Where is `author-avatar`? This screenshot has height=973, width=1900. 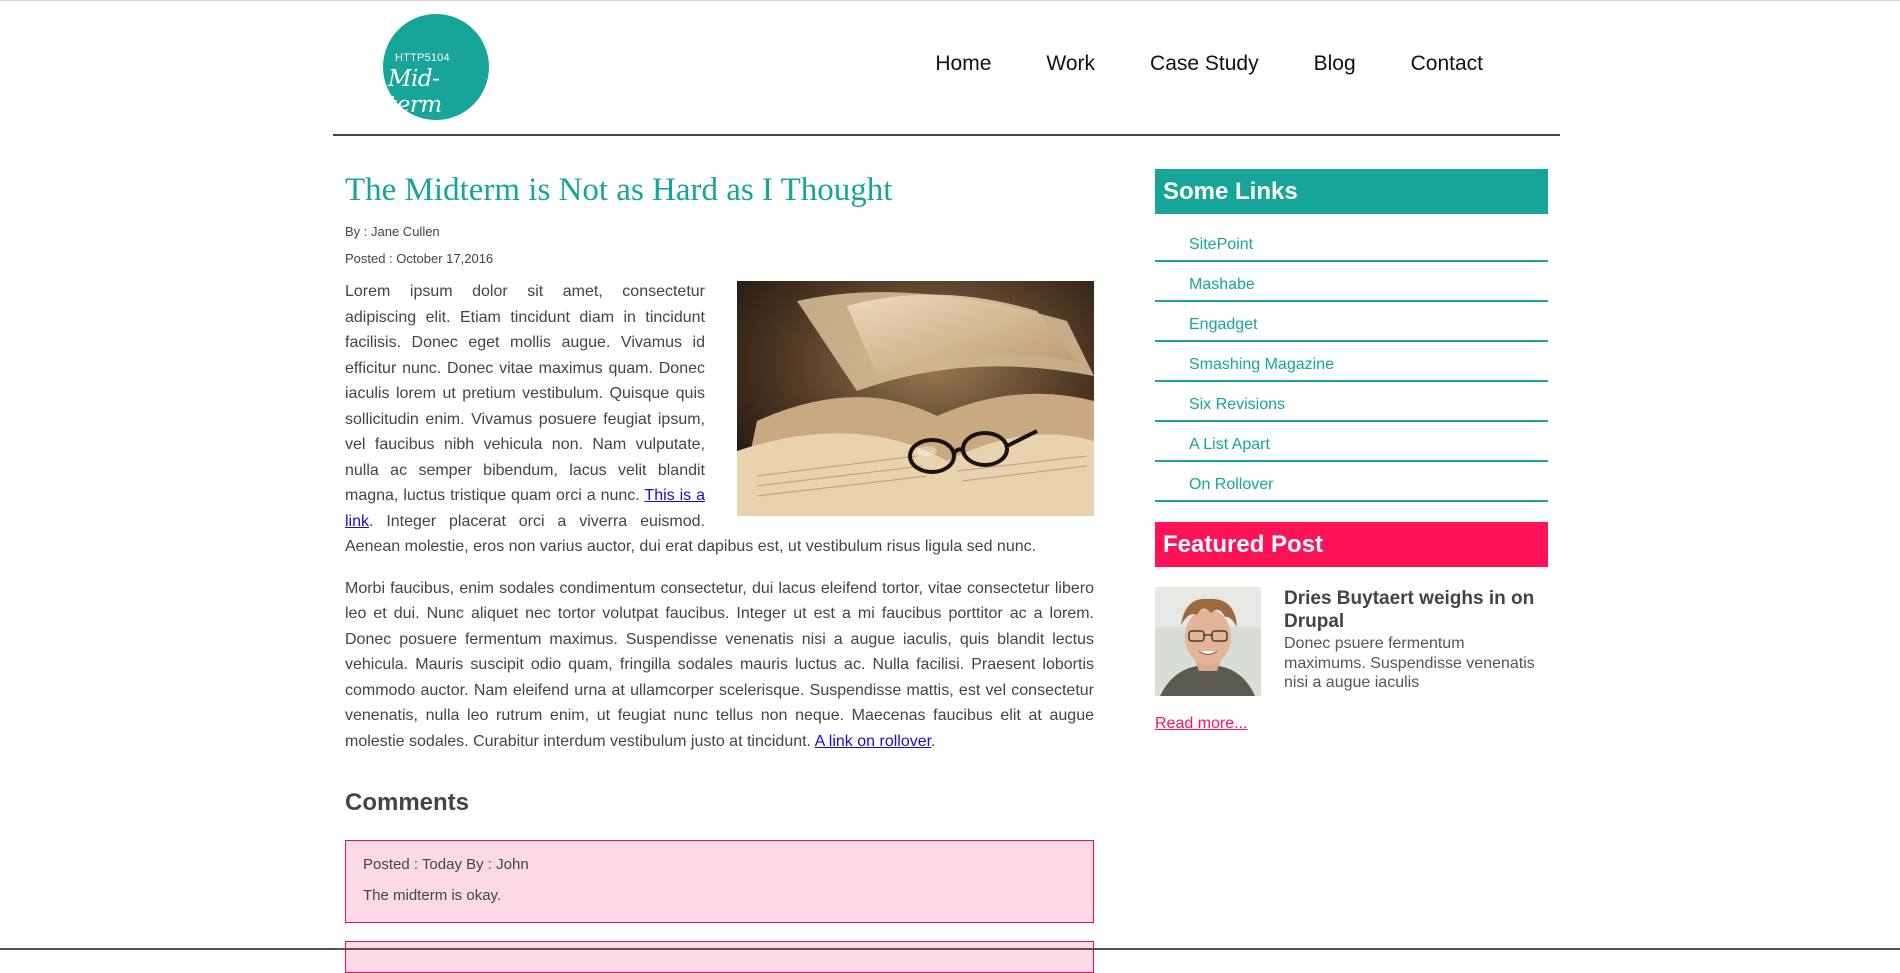 author-avatar is located at coordinates (1208, 641).